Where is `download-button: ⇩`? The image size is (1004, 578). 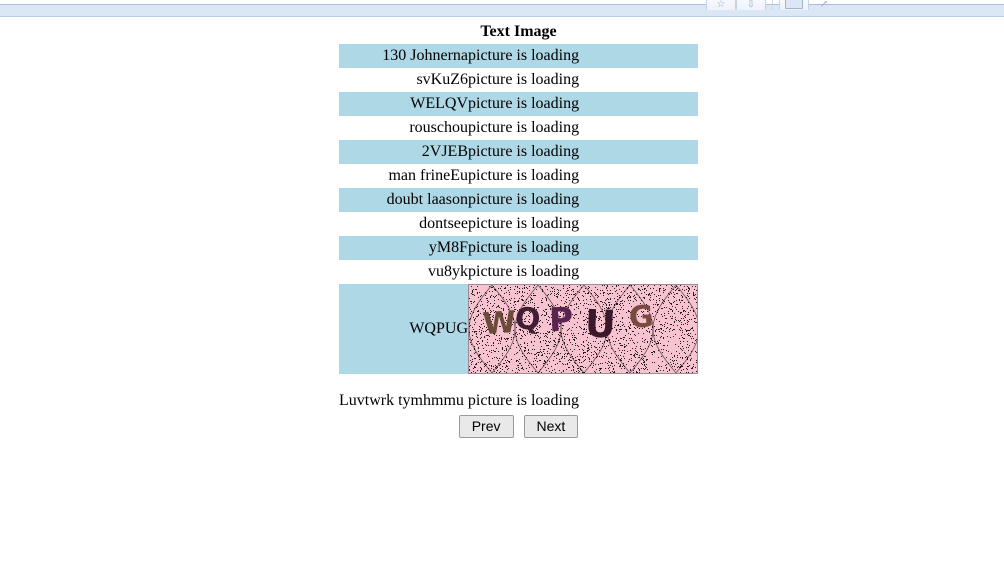
download-button: ⇩ is located at coordinates (751, 5).